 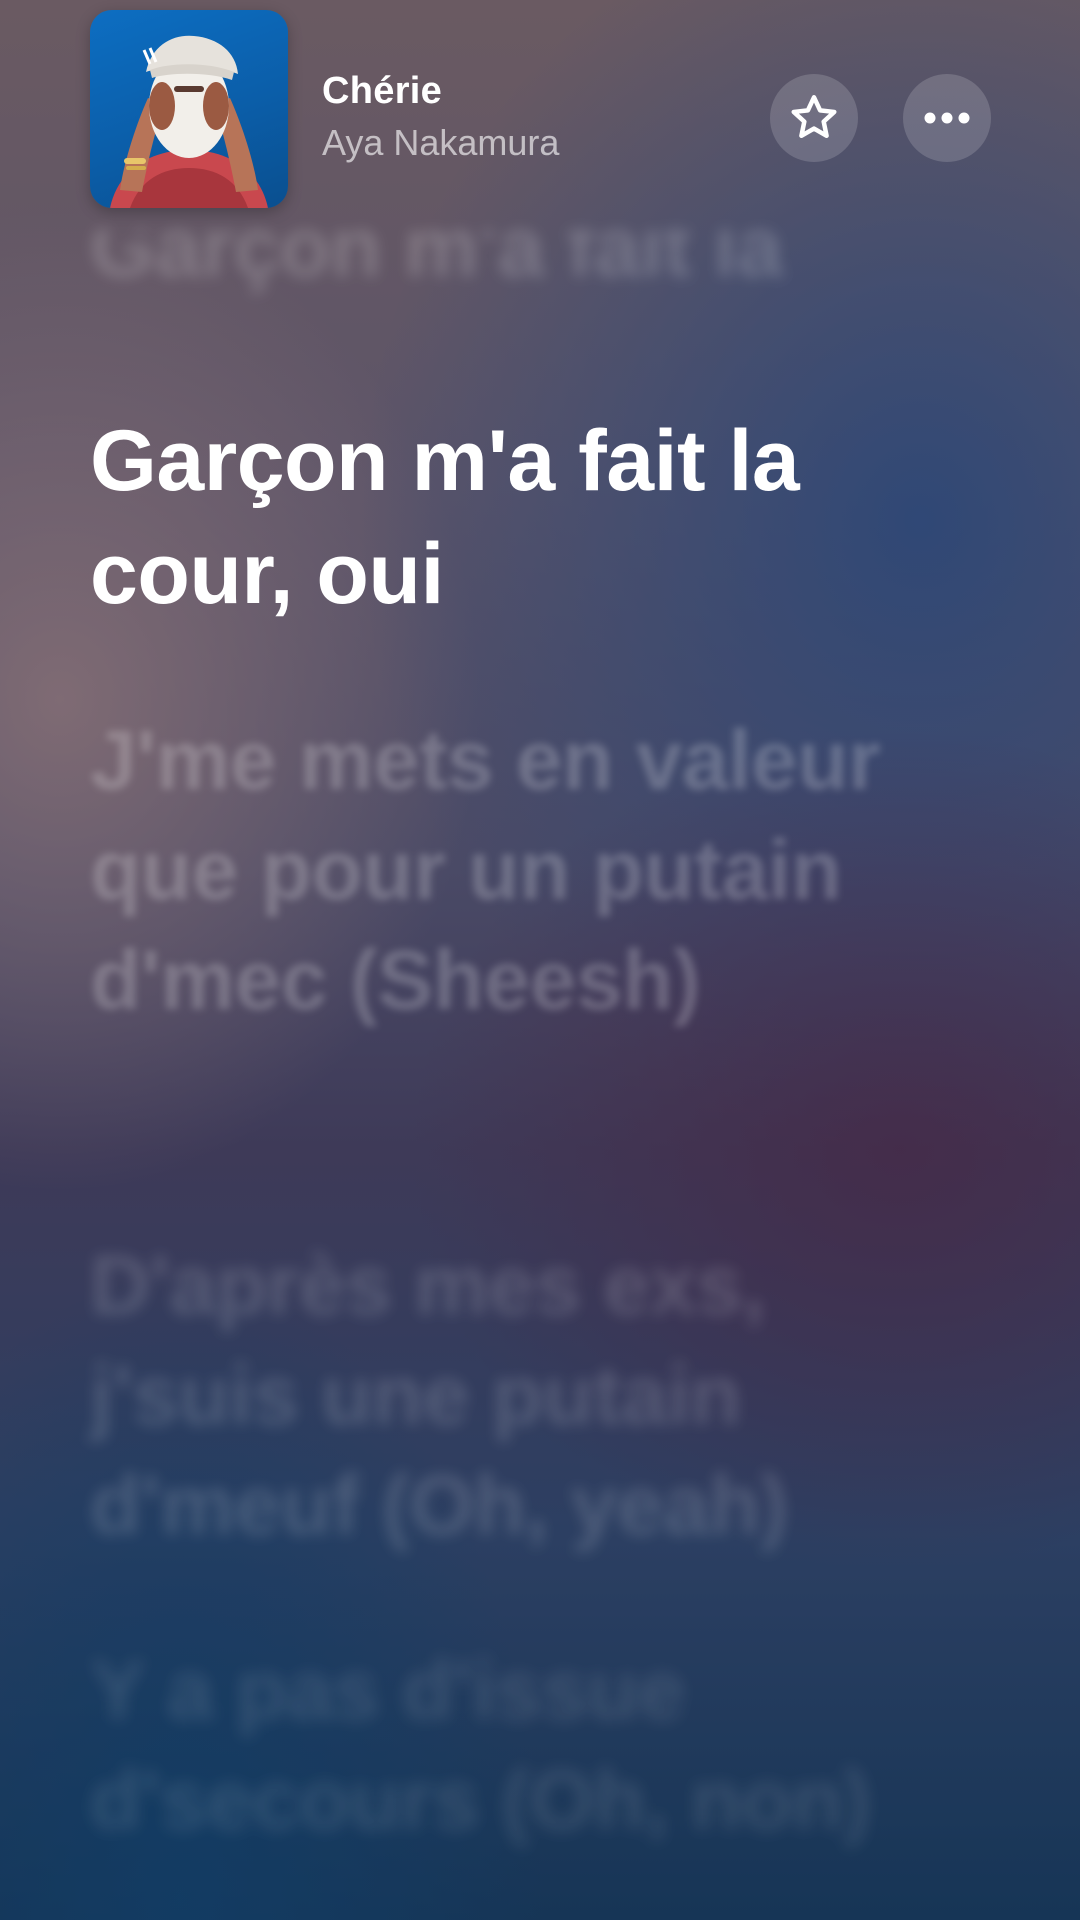 What do you see at coordinates (530, 518) in the screenshot?
I see `lyric-line-current: Garçon m'a fait la cour, oui` at bounding box center [530, 518].